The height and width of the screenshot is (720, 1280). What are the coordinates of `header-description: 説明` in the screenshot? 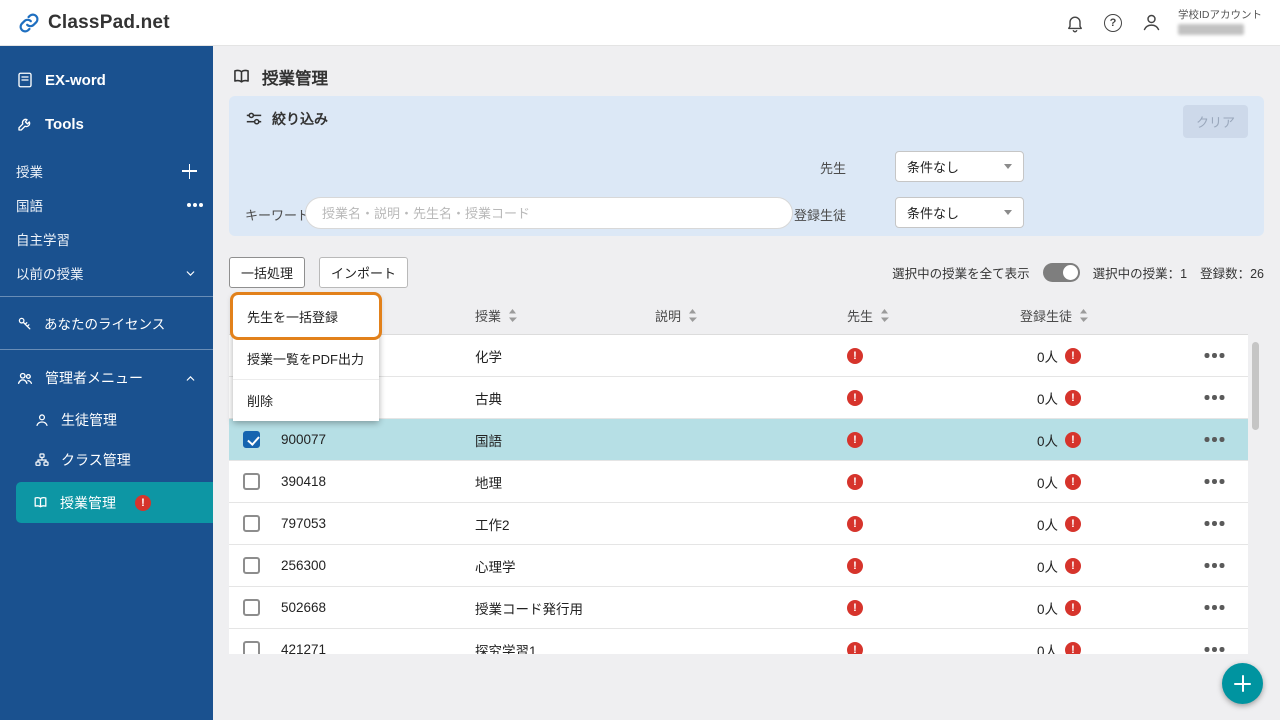 It's located at (746, 315).